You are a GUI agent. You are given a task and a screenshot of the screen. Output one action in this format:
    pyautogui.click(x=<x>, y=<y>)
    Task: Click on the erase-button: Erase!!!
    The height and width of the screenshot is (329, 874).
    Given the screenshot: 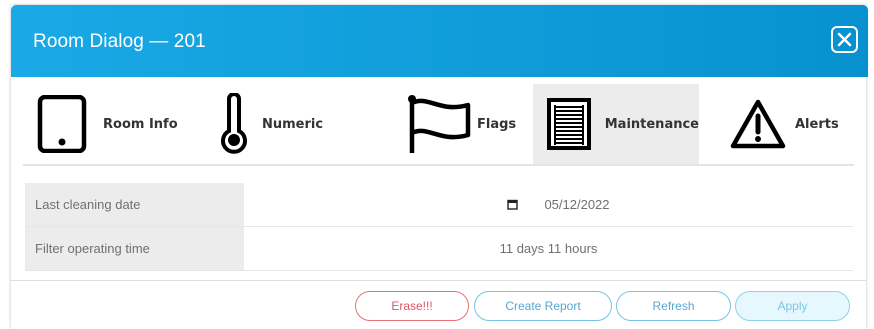 What is the action you would take?
    pyautogui.click(x=412, y=306)
    